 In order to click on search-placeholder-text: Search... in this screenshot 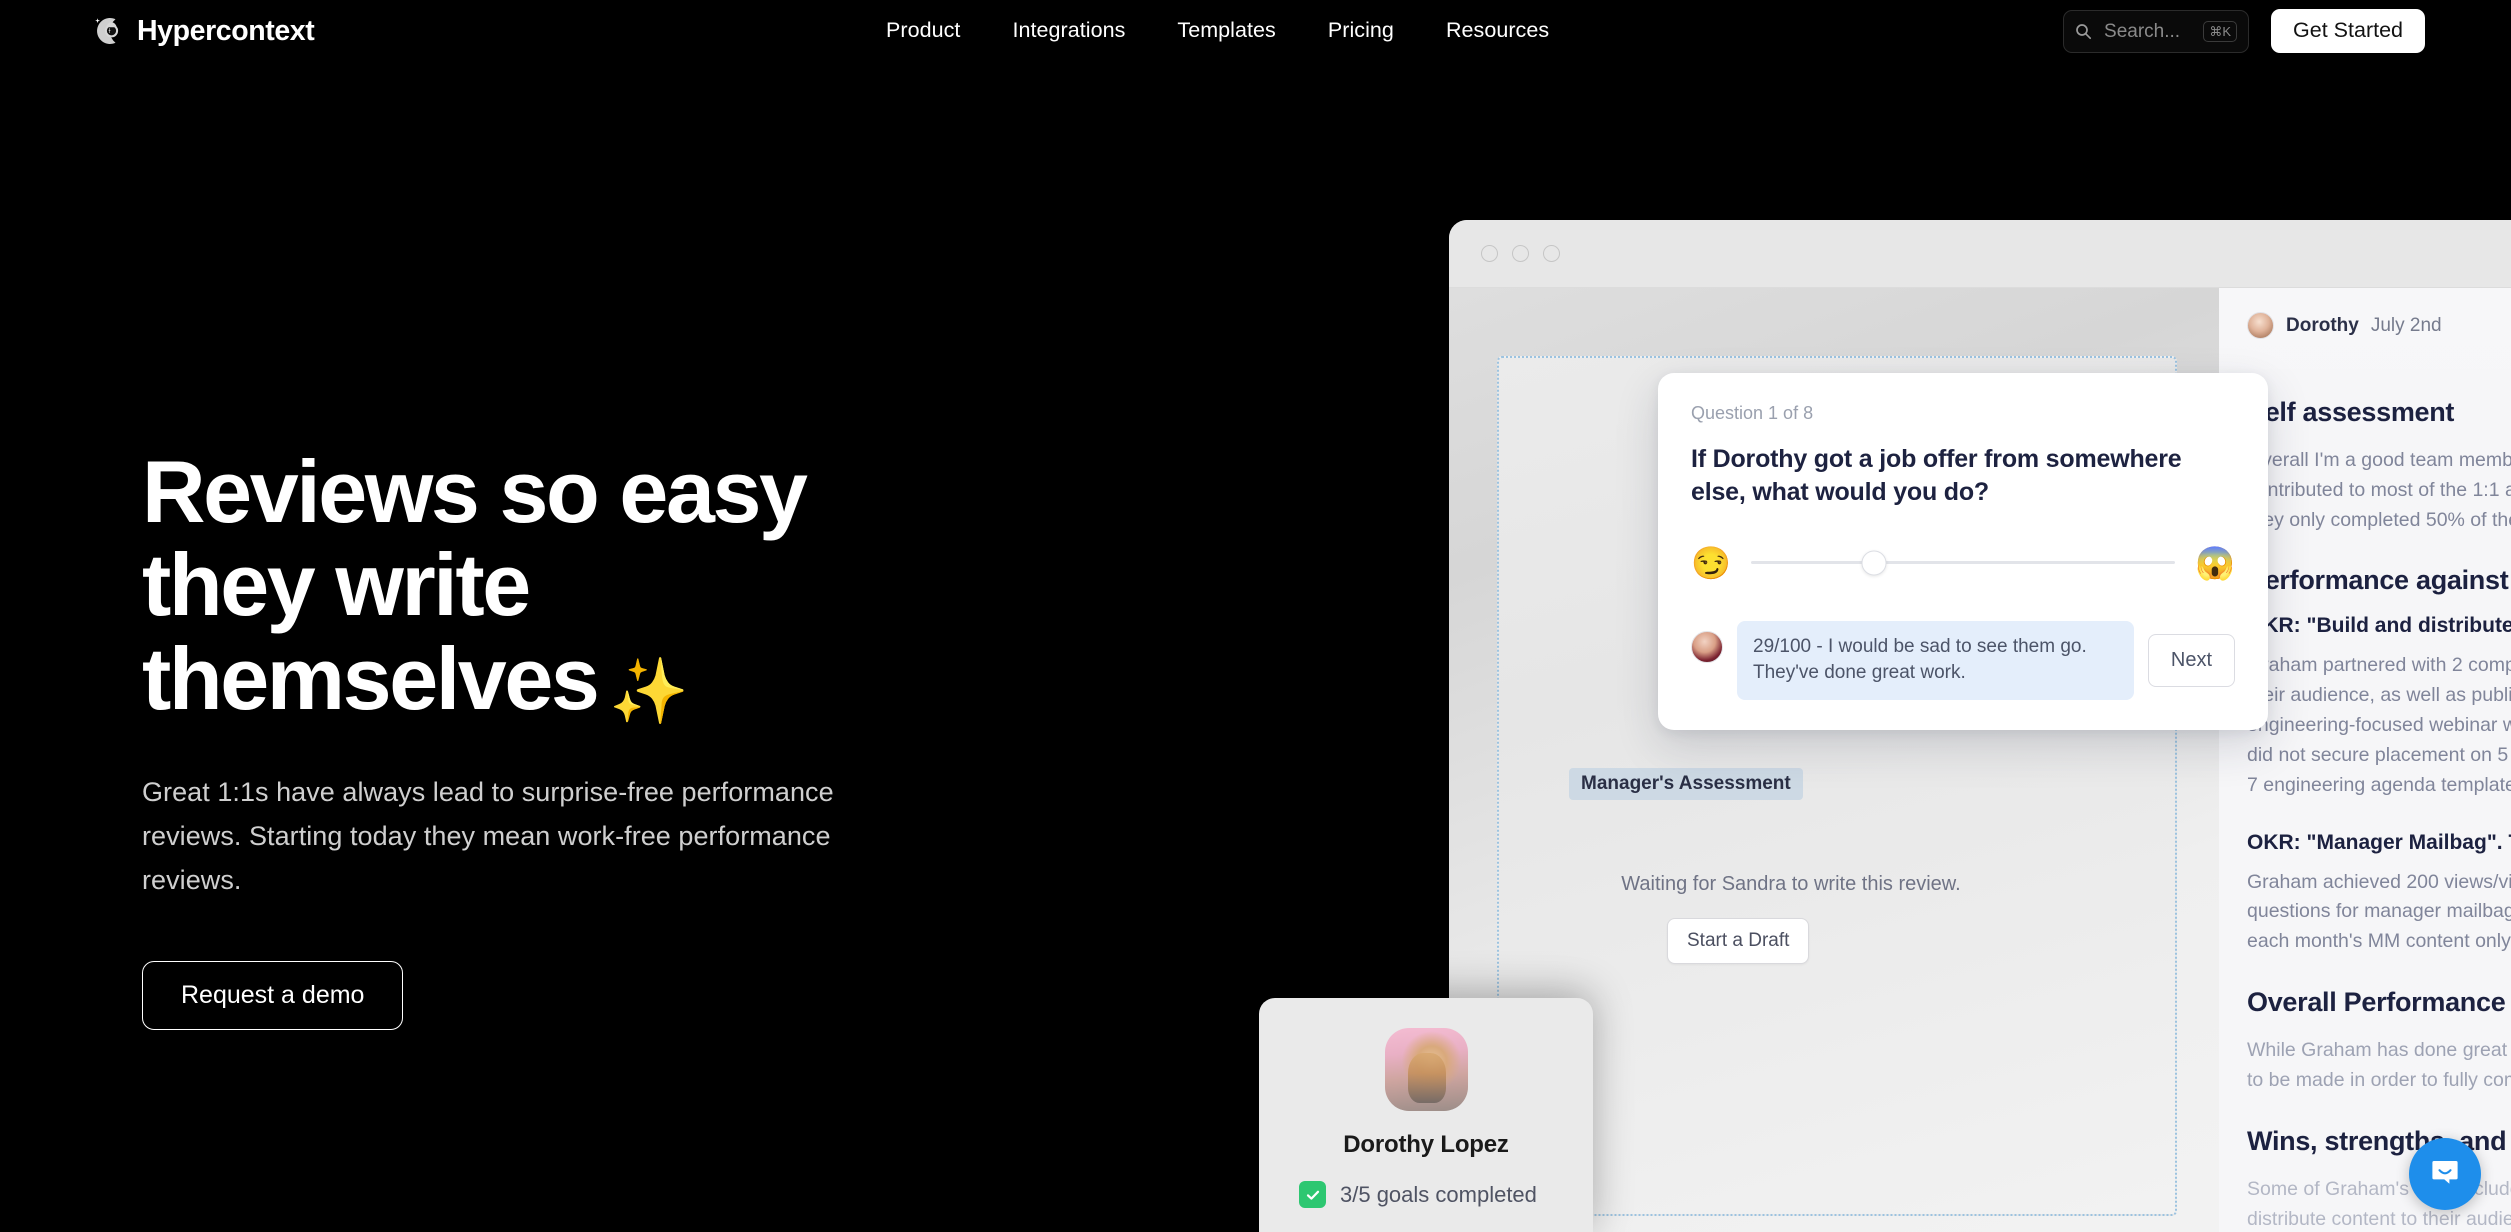, I will do `click(2142, 31)`.